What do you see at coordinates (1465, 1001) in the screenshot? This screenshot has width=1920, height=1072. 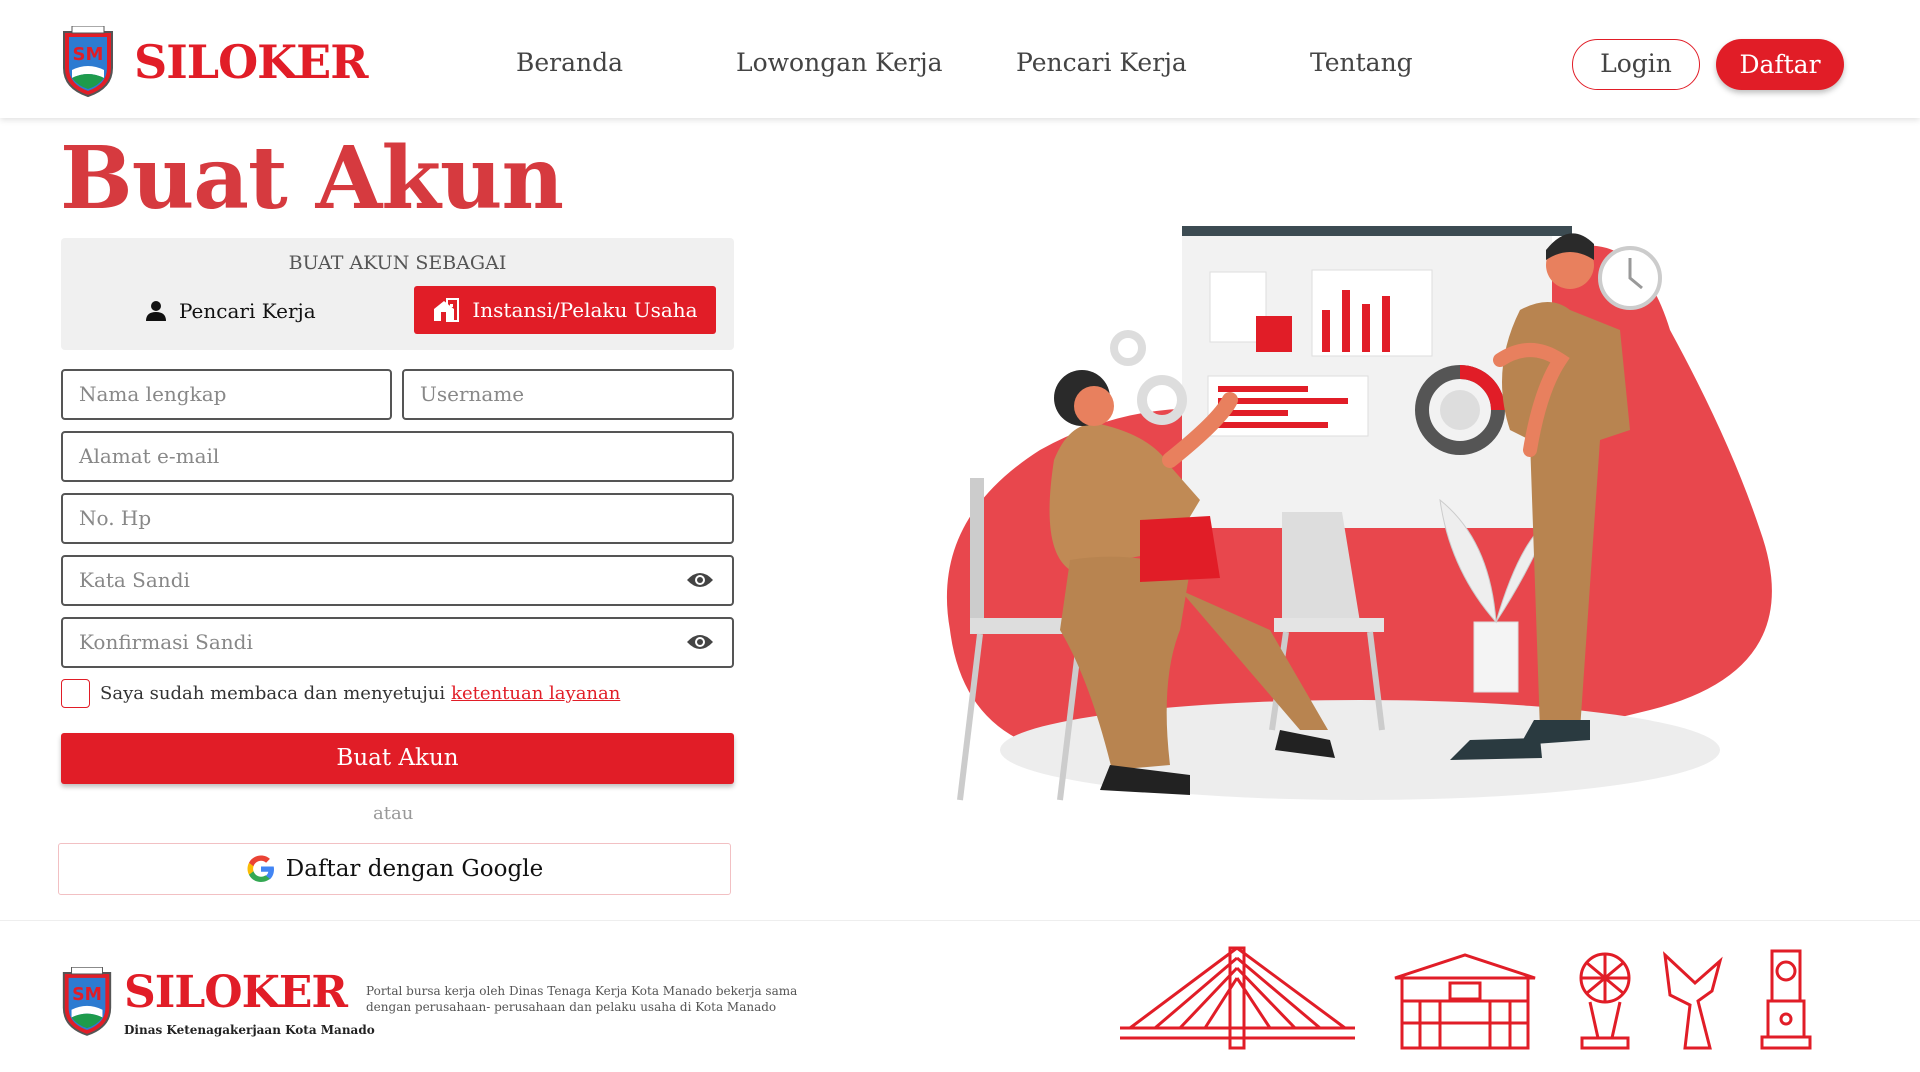 I see `building-landmark-icon` at bounding box center [1465, 1001].